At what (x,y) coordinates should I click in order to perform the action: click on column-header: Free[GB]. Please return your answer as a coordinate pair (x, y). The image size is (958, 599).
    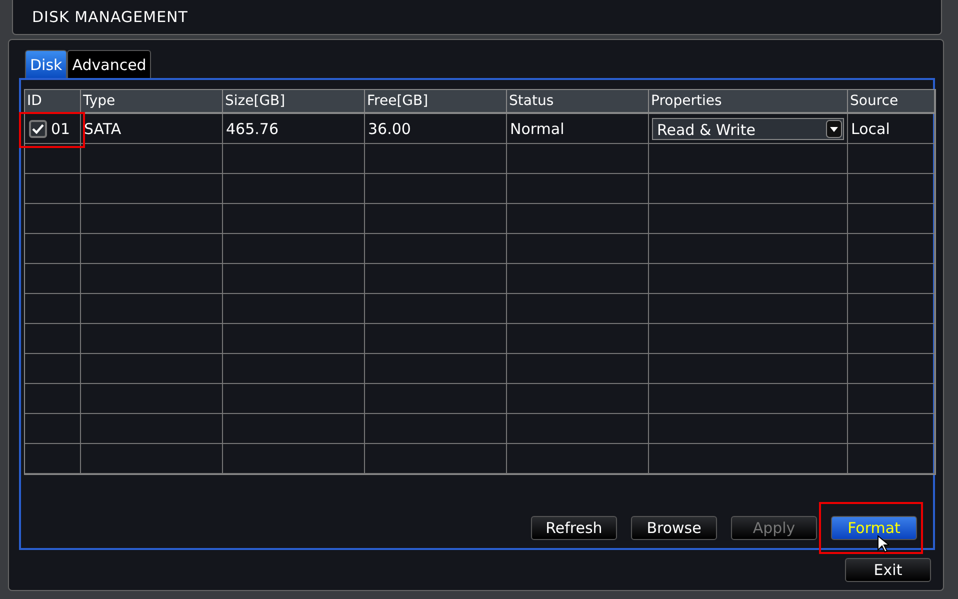
    Looking at the image, I should click on (436, 102).